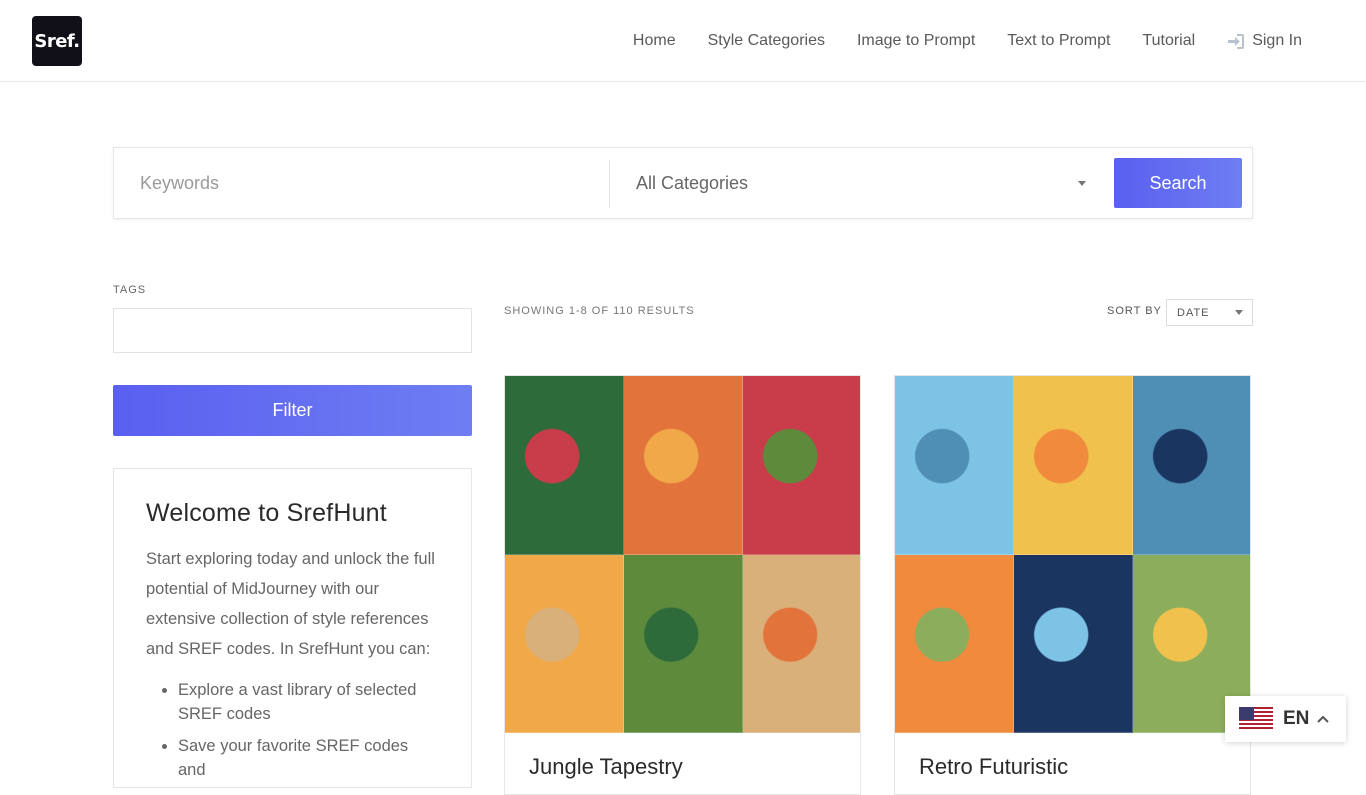 The height and width of the screenshot is (795, 1366). What do you see at coordinates (766, 41) in the screenshot?
I see `nav-style-categories: Style Categories` at bounding box center [766, 41].